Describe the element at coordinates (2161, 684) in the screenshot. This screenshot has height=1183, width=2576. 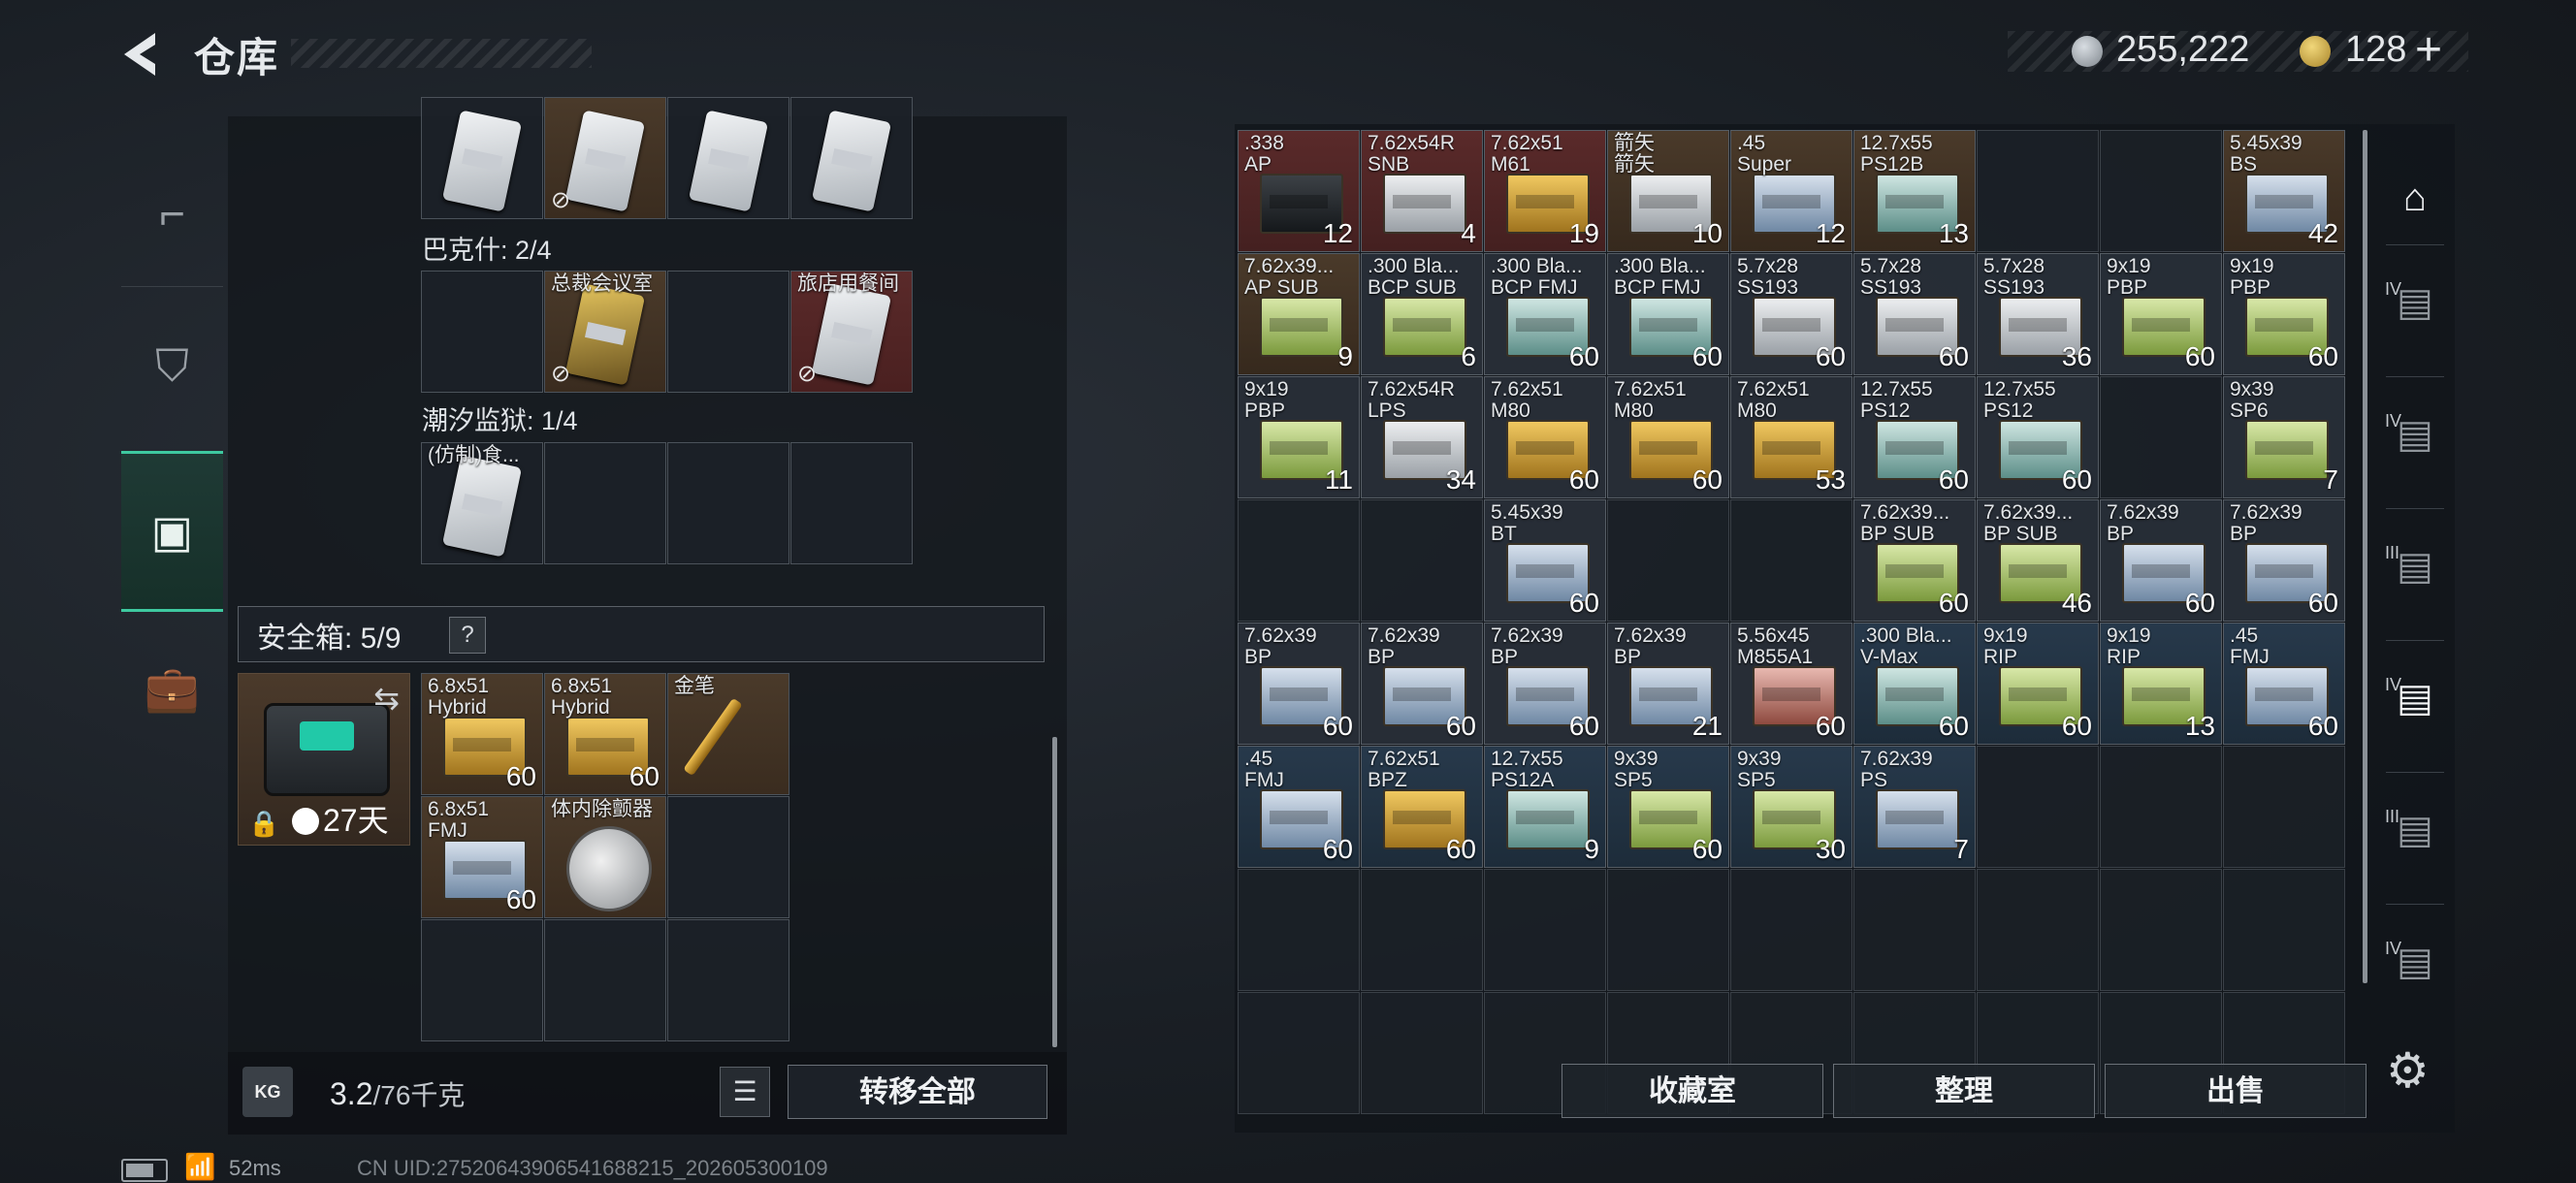
I see `stash-item-slot: 9x19 RIP 13` at that location.